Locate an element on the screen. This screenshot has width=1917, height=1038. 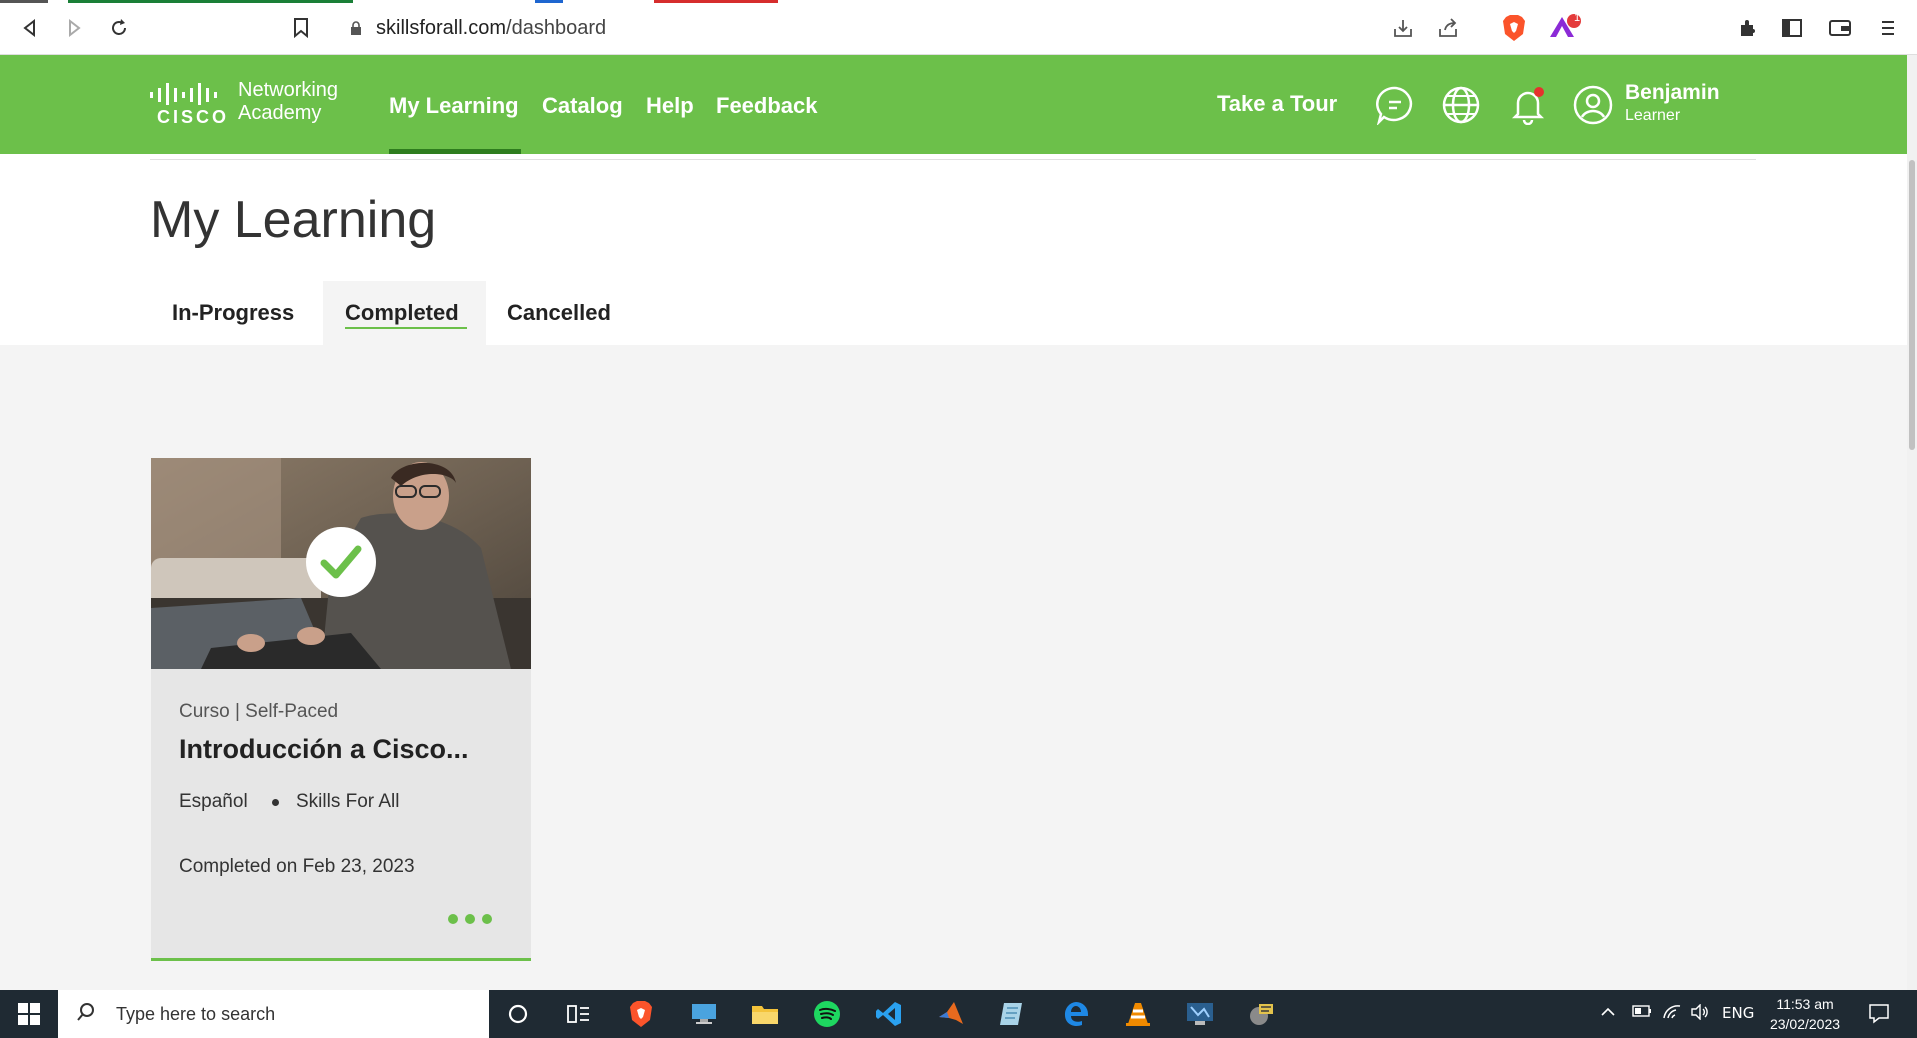
cortana-icon is located at coordinates (518, 1014).